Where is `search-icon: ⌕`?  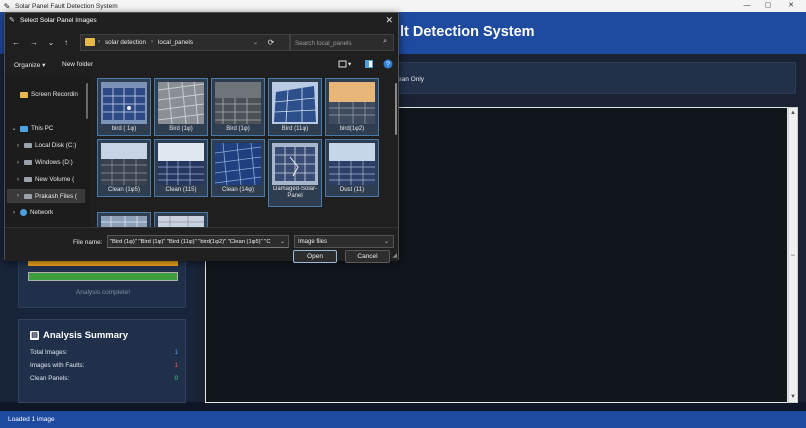
search-icon: ⌕ is located at coordinates (385, 42).